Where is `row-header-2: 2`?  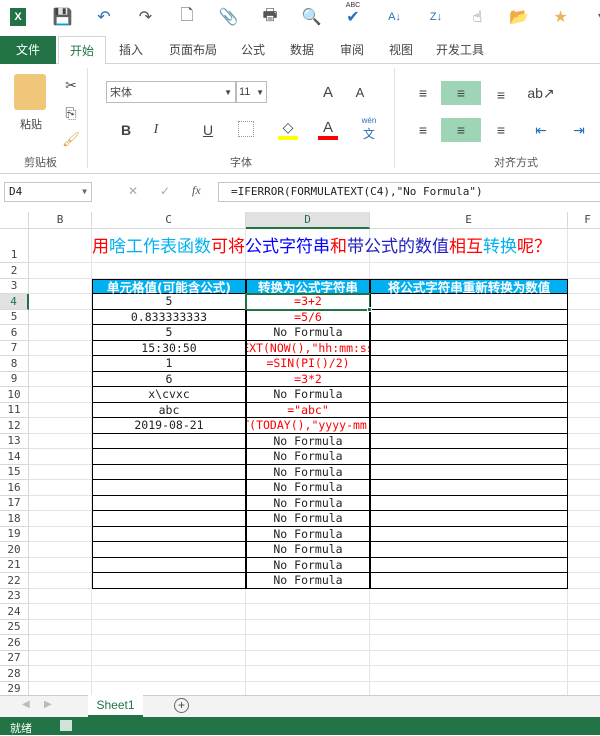 row-header-2: 2 is located at coordinates (14, 271).